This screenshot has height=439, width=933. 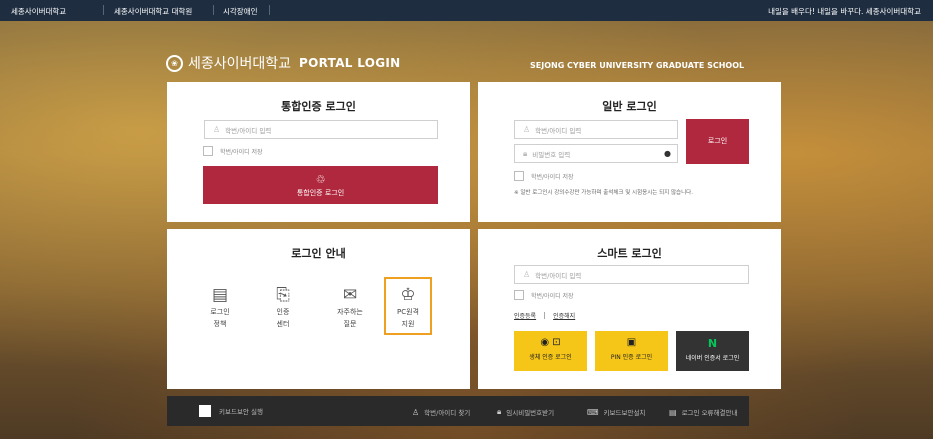 I want to click on integrated-login-button-label: 통합인증 로그인, so click(x=320, y=193).